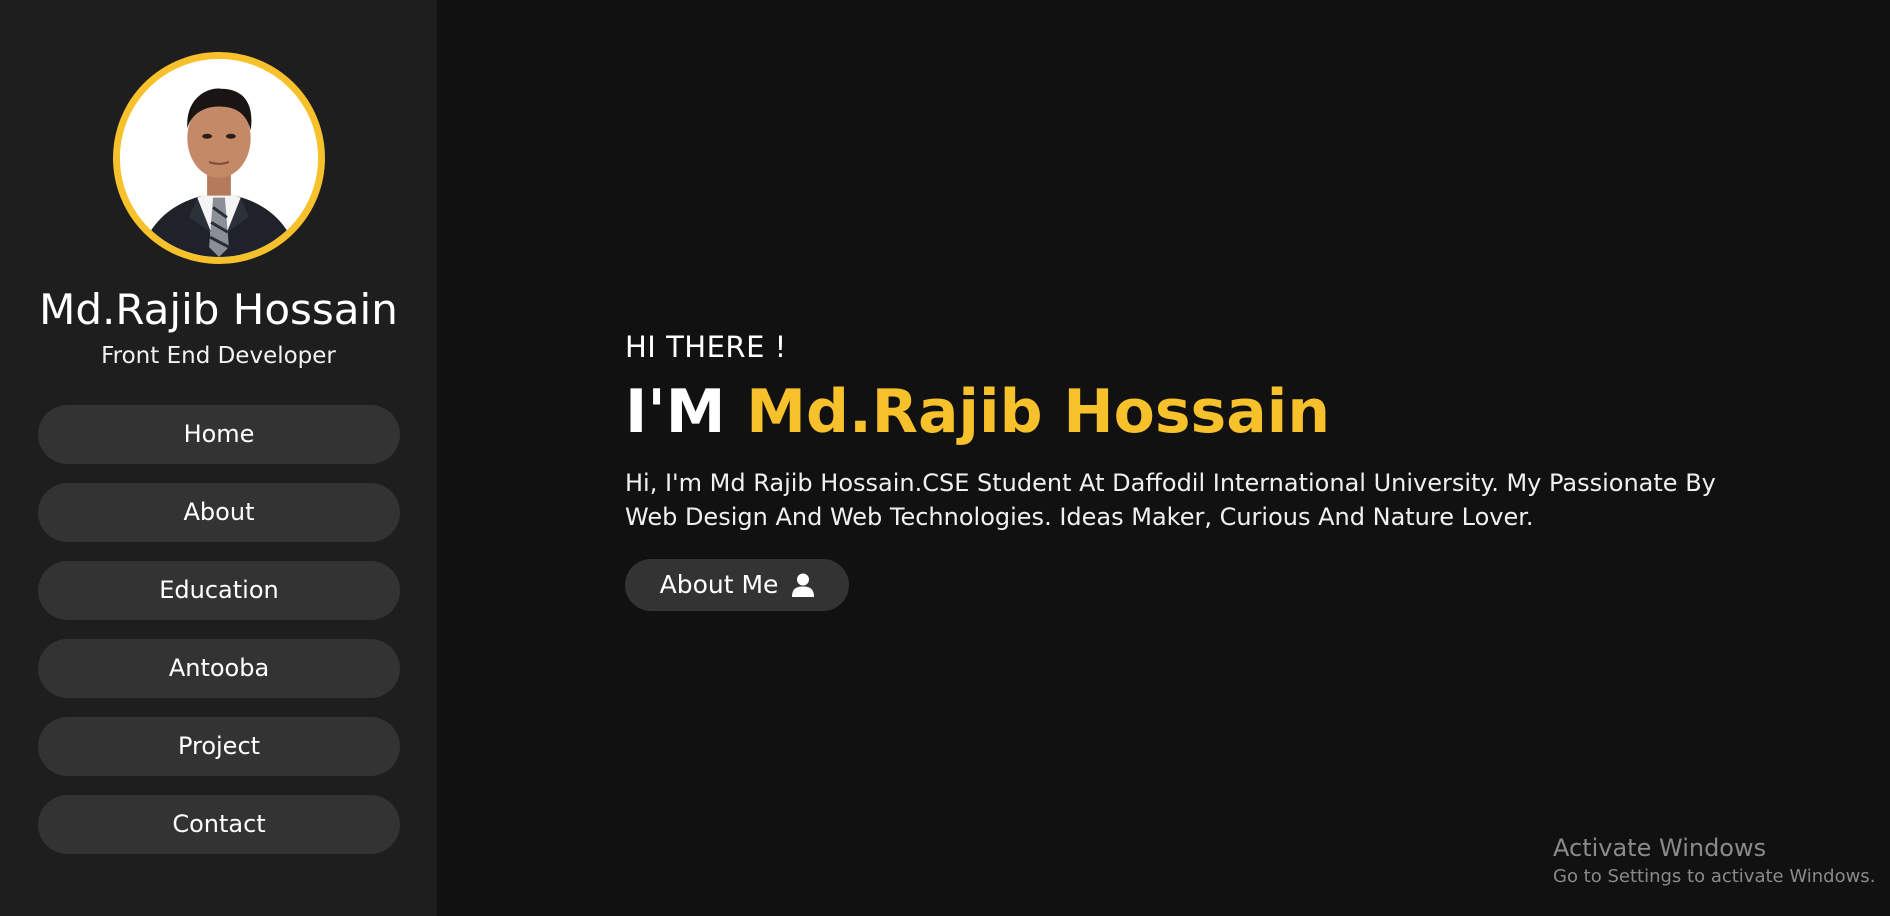 The height and width of the screenshot is (916, 1890). Describe the element at coordinates (675, 412) in the screenshot. I see `hero-prefix: I'M` at that location.